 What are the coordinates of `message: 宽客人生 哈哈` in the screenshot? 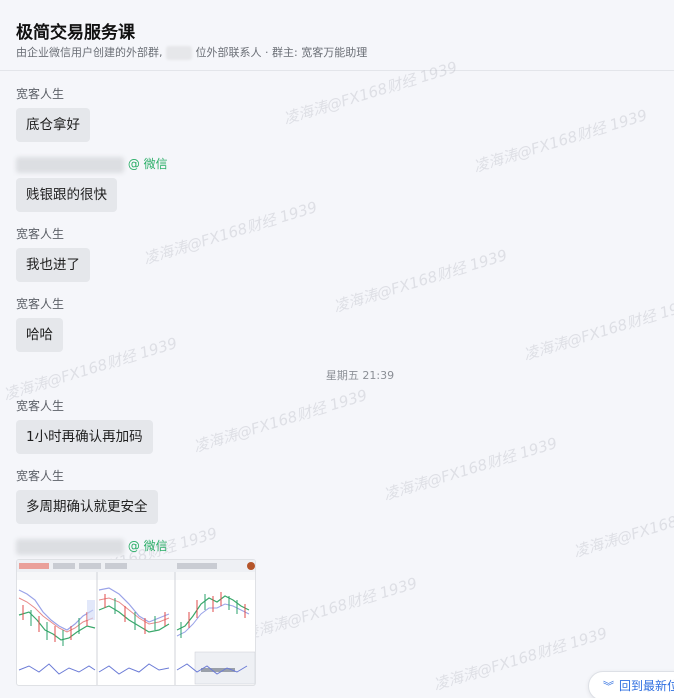 It's located at (40, 324).